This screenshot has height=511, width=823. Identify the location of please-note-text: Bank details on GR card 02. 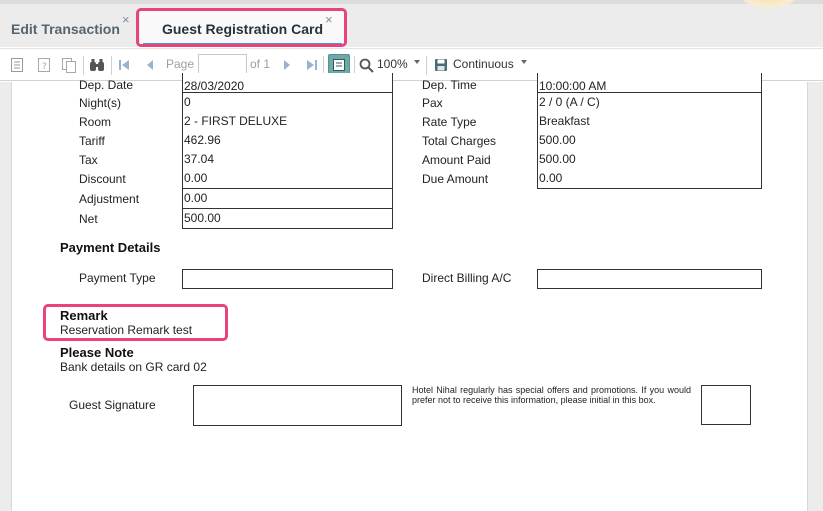
(133, 367).